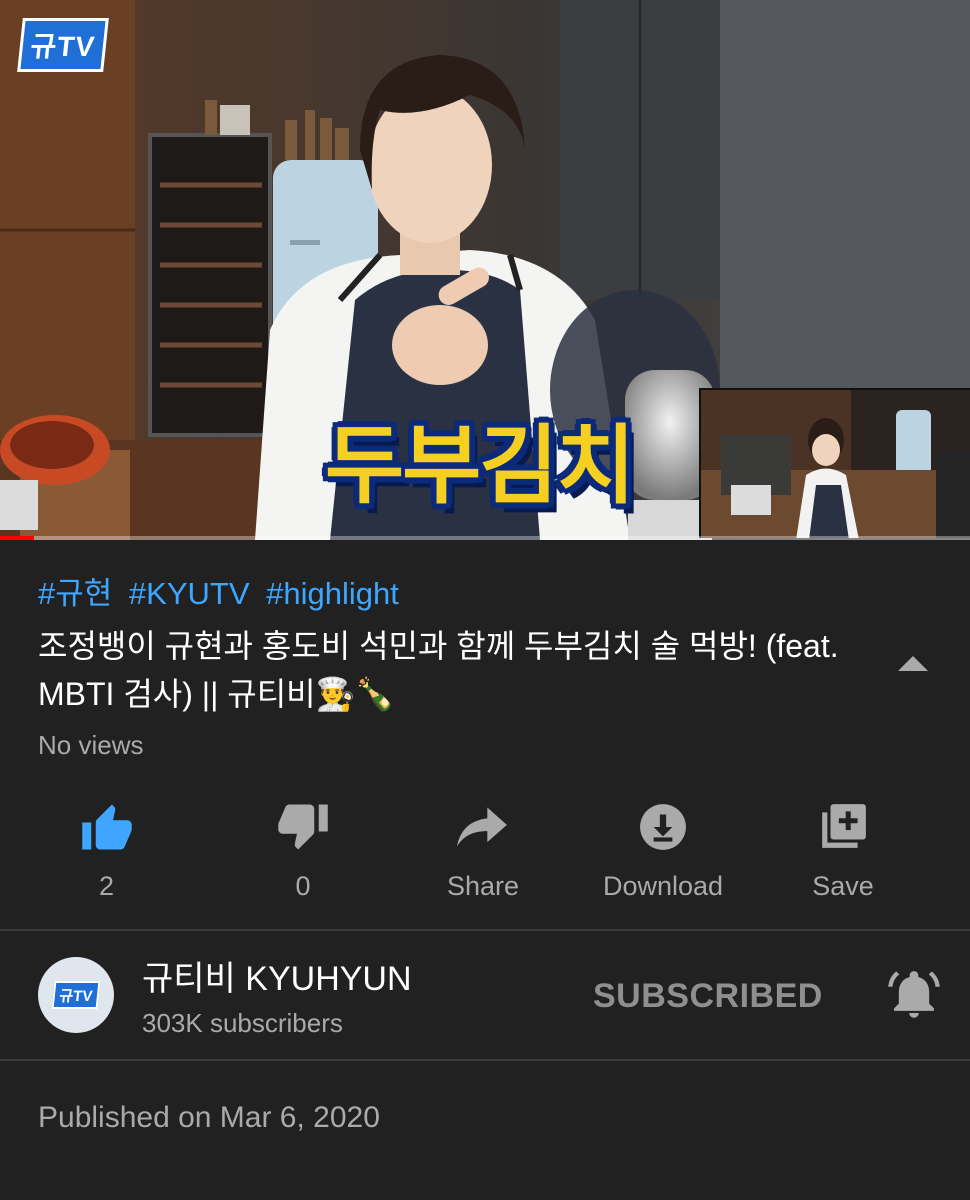  Describe the element at coordinates (663, 886) in the screenshot. I see `download-label: Download` at that location.